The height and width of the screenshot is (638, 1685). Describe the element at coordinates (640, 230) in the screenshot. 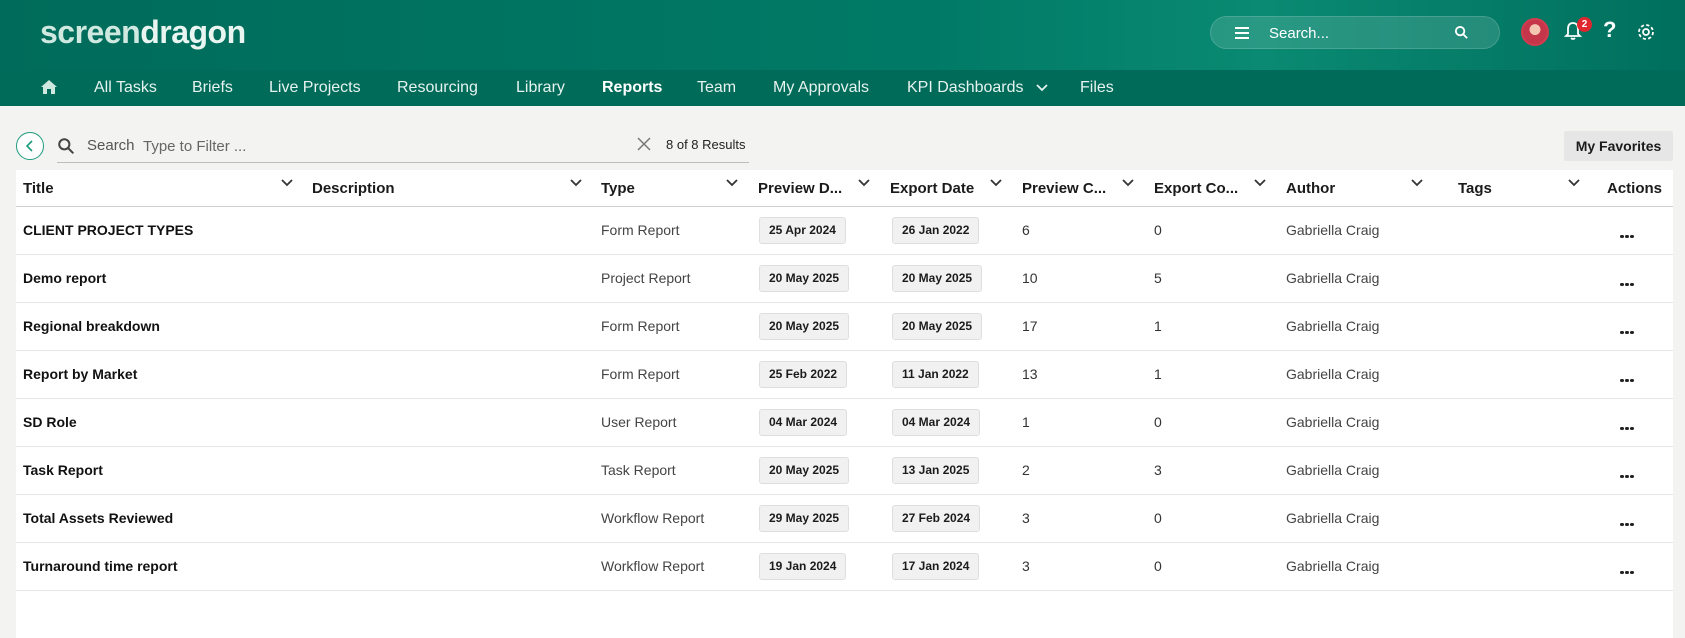

I see `report-type: Form Report` at that location.